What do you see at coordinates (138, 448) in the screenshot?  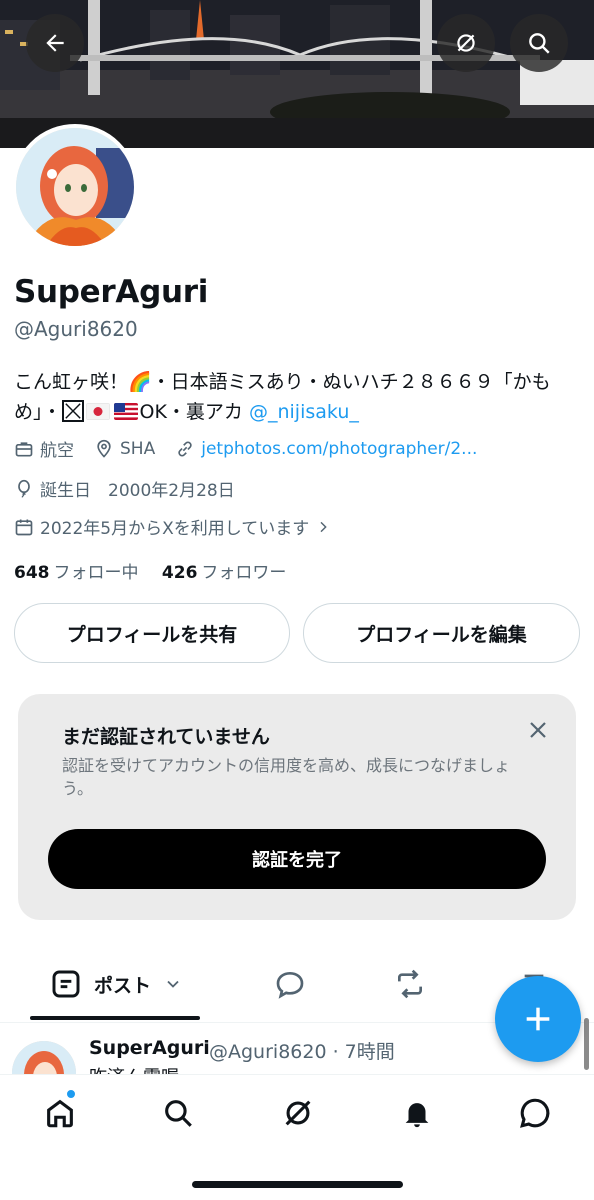 I see `location-label: SHA` at bounding box center [138, 448].